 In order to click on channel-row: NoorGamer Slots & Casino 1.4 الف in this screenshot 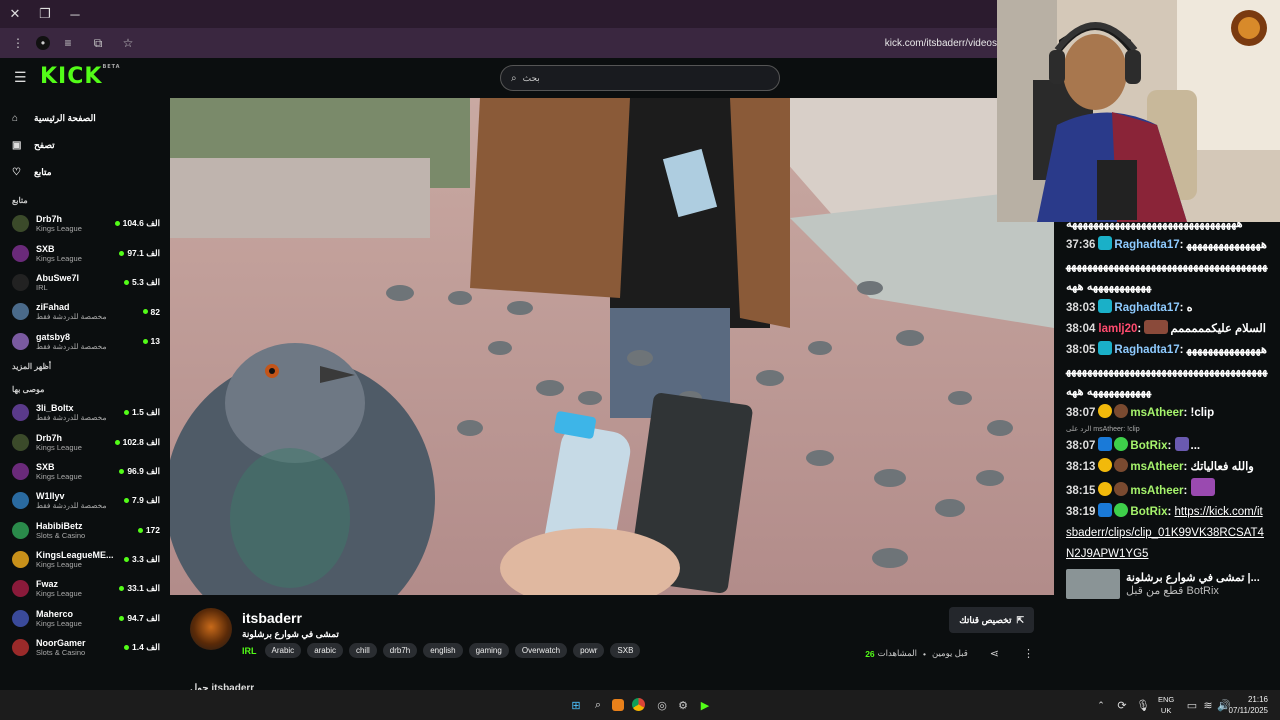, I will do `click(85, 647)`.